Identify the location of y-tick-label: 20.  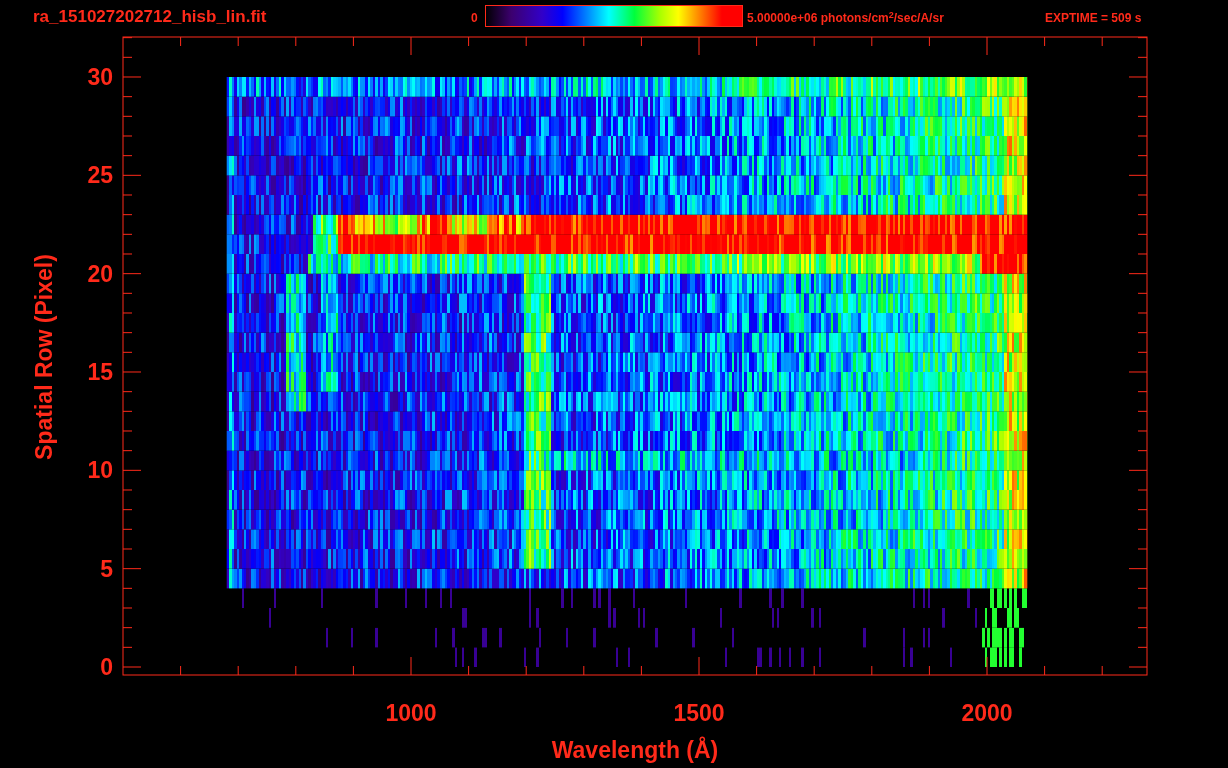
(100, 273).